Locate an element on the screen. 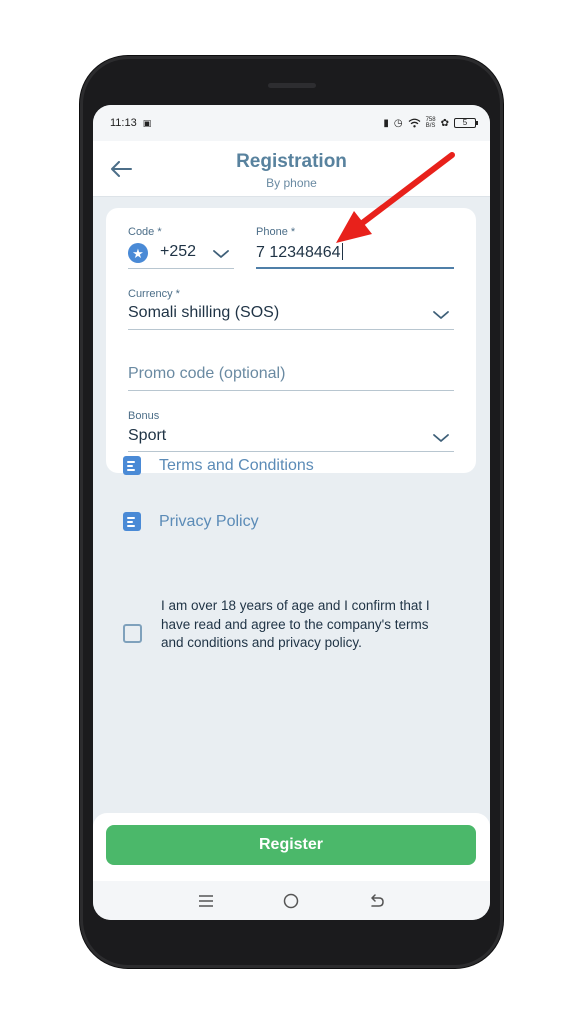  status-icons: ▮ ◷ 758 B/S ✿ 5 is located at coordinates (430, 123).